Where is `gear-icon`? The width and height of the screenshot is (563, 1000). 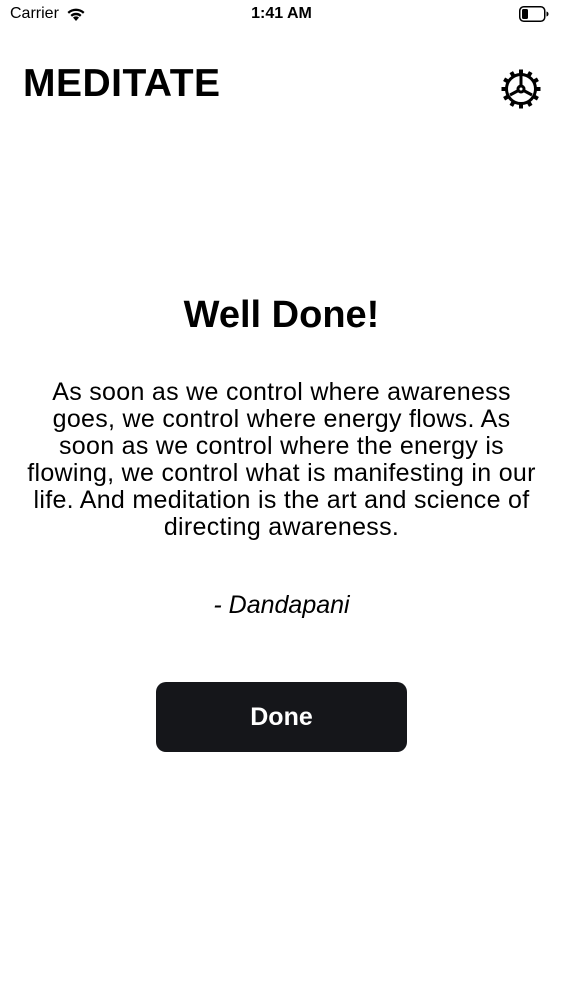 gear-icon is located at coordinates (521, 89).